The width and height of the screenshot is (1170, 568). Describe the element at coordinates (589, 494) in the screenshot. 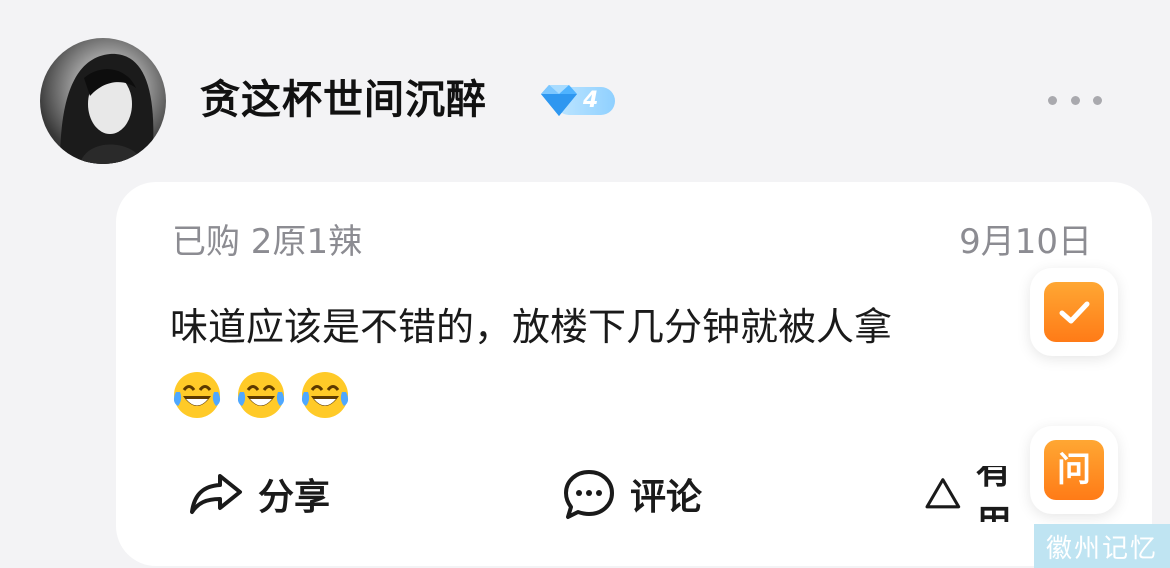

I see `comment-icon` at that location.